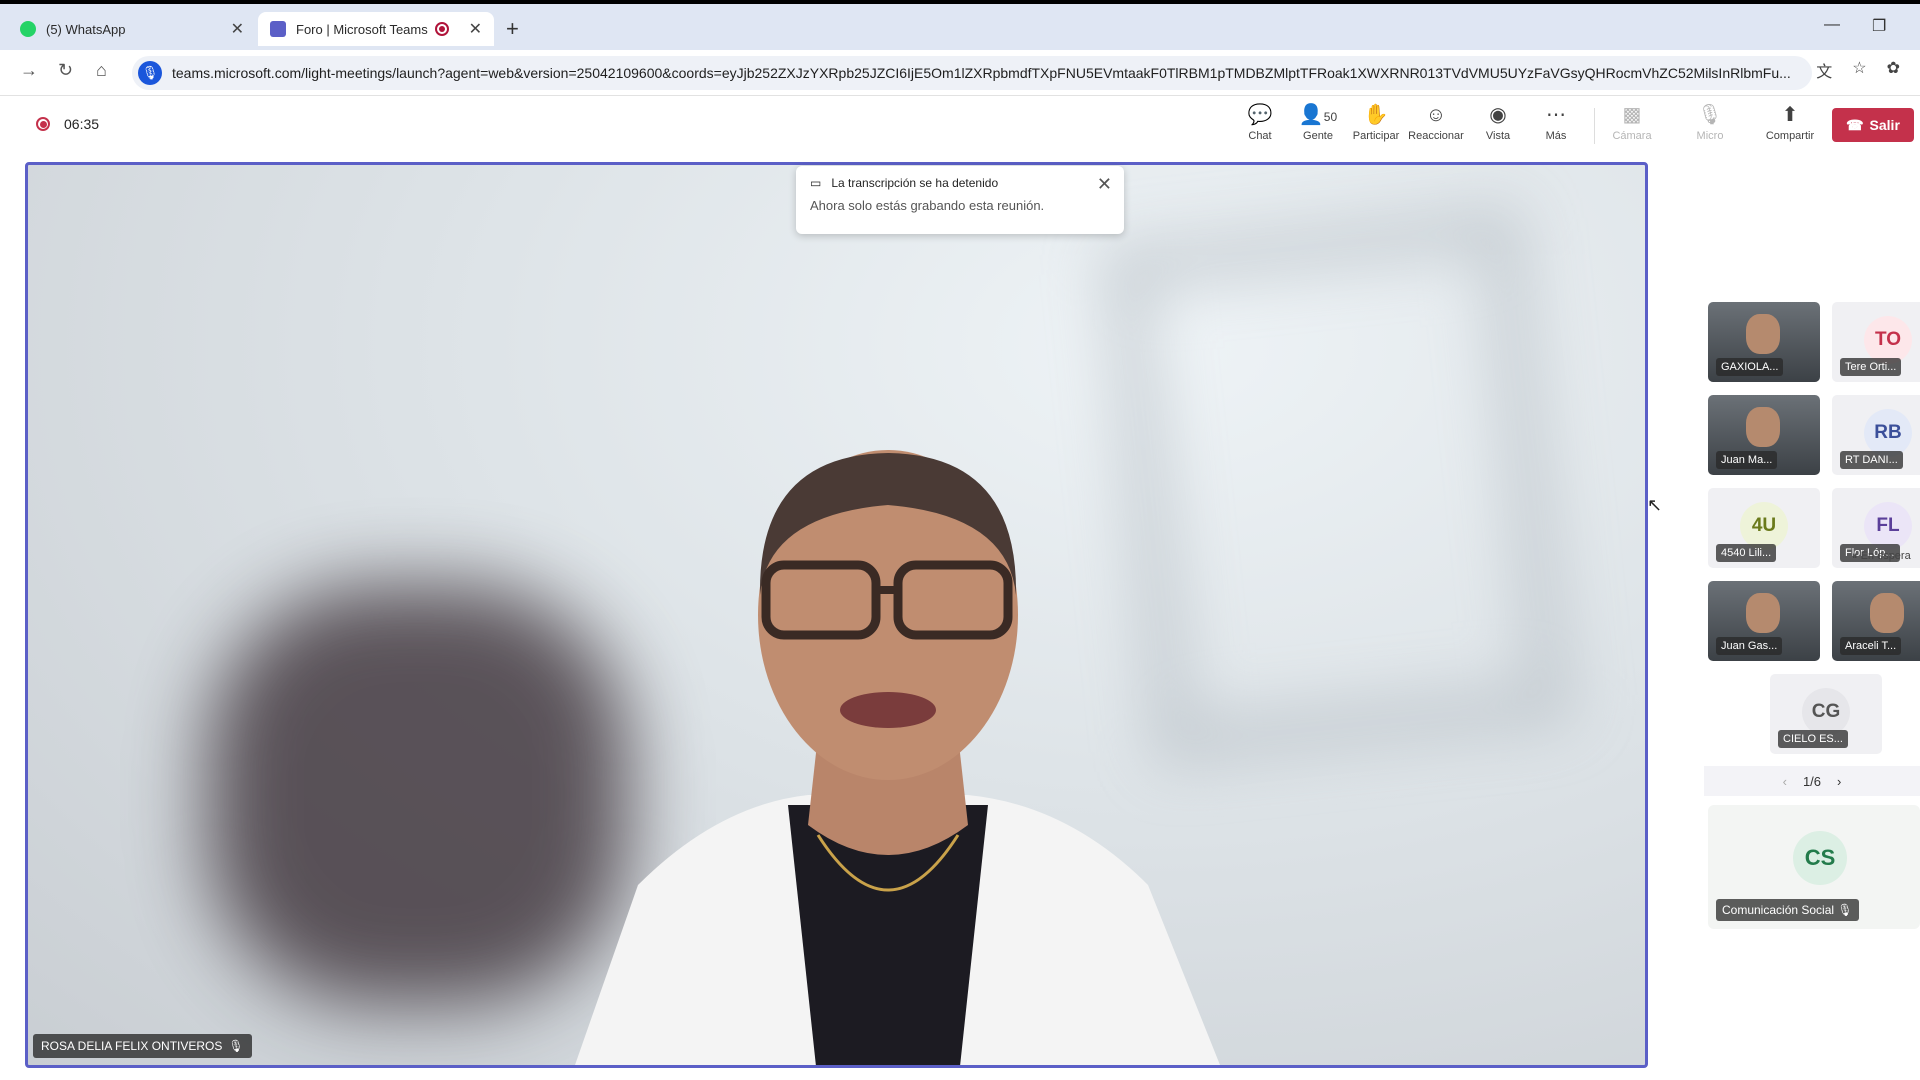  What do you see at coordinates (1888, 433) in the screenshot?
I see `avatar: RB` at bounding box center [1888, 433].